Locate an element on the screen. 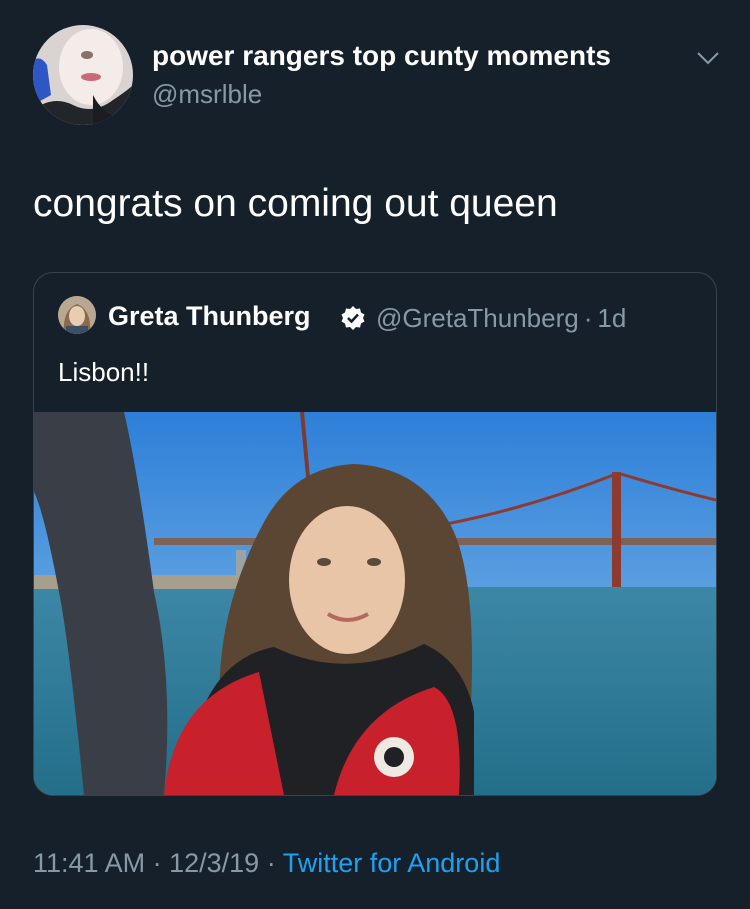 The image size is (750, 909). tweet-time: 11:41 AM is located at coordinates (89, 863).